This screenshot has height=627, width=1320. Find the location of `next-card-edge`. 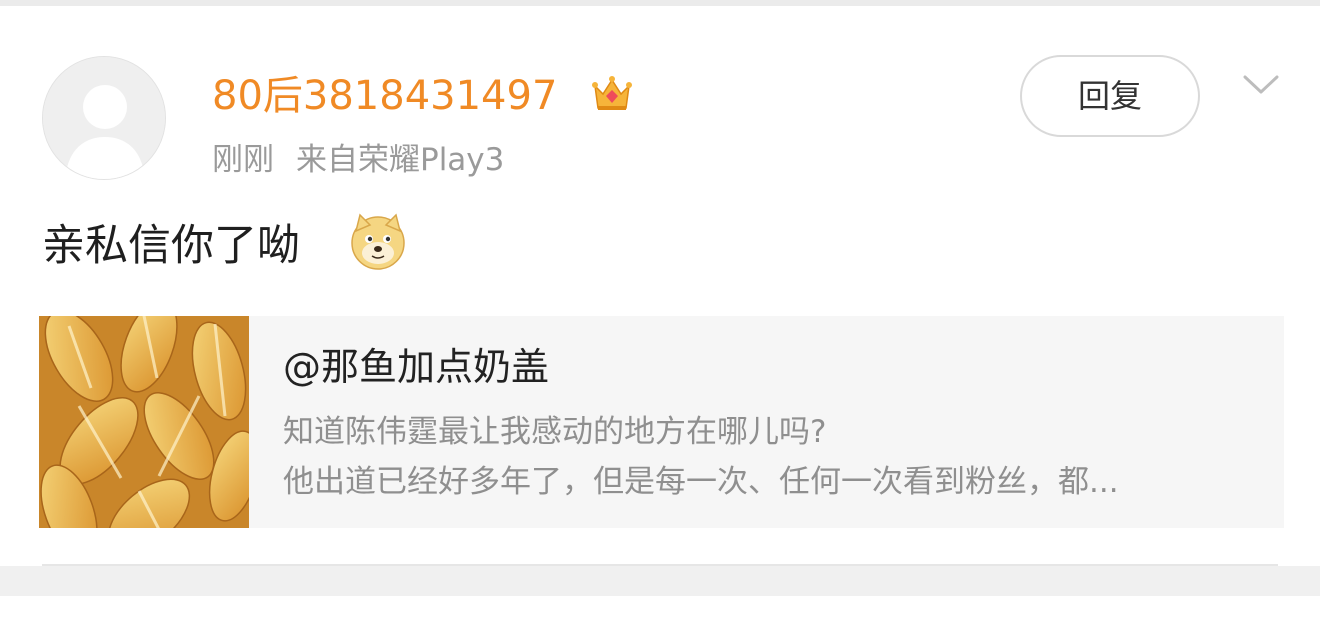

next-card-edge is located at coordinates (660, 611).